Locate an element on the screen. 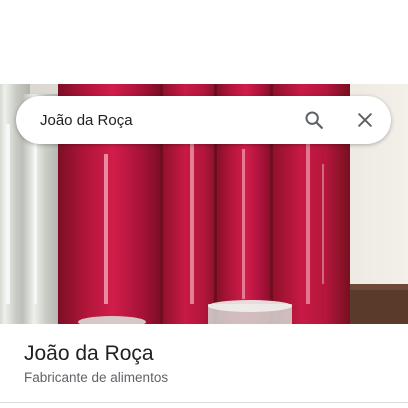 The image size is (408, 408). search-bar is located at coordinates (203, 120).